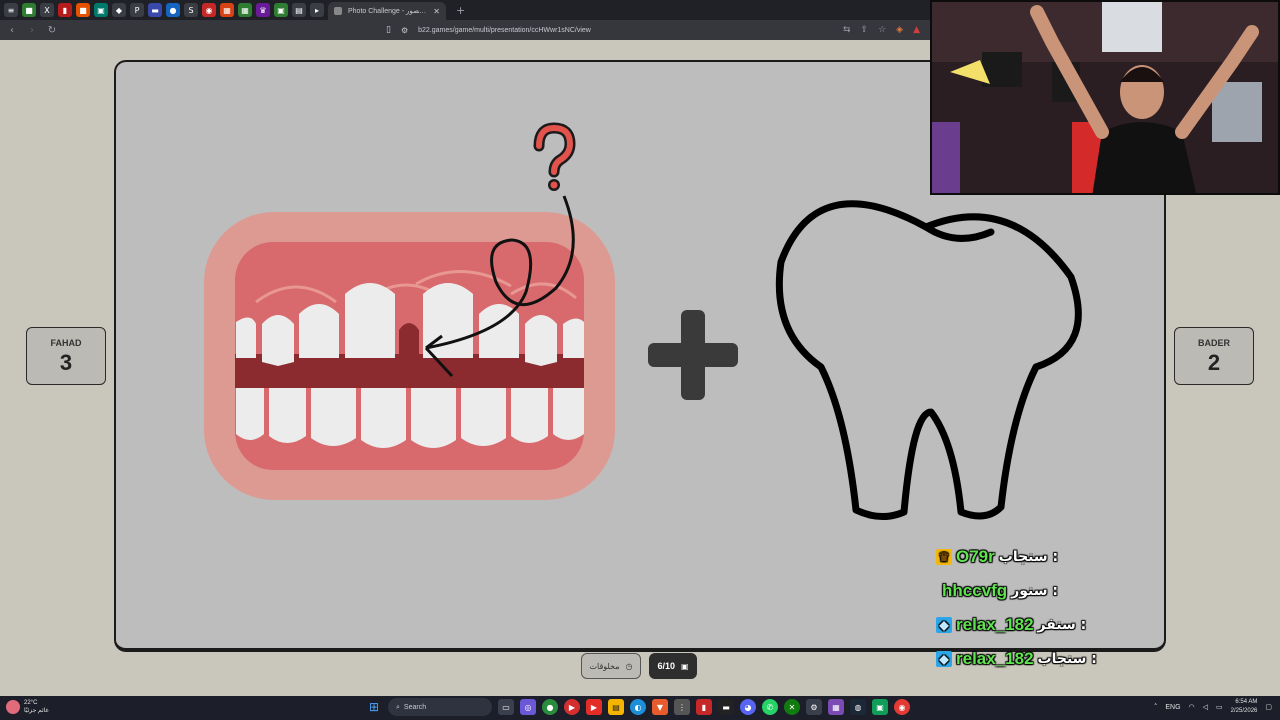 This screenshot has height=720, width=1280. Describe the element at coordinates (436, 11) in the screenshot. I see `close-icon: ✕` at that location.